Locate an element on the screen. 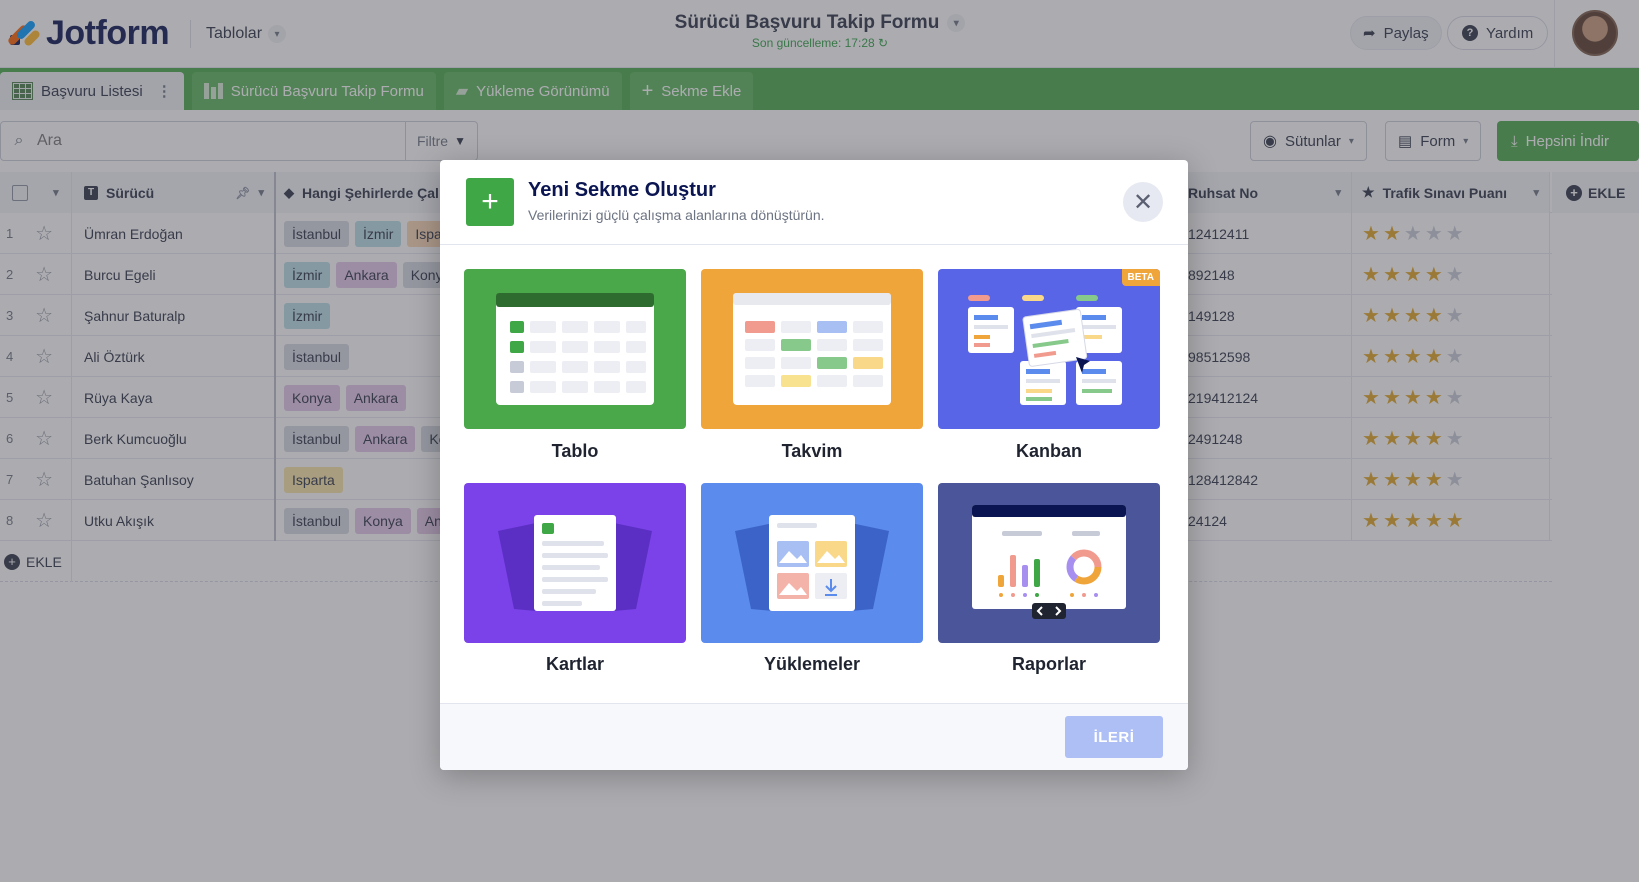 Image resolution: width=1639 pixels, height=882 pixels. table-illustration-icon is located at coordinates (575, 349).